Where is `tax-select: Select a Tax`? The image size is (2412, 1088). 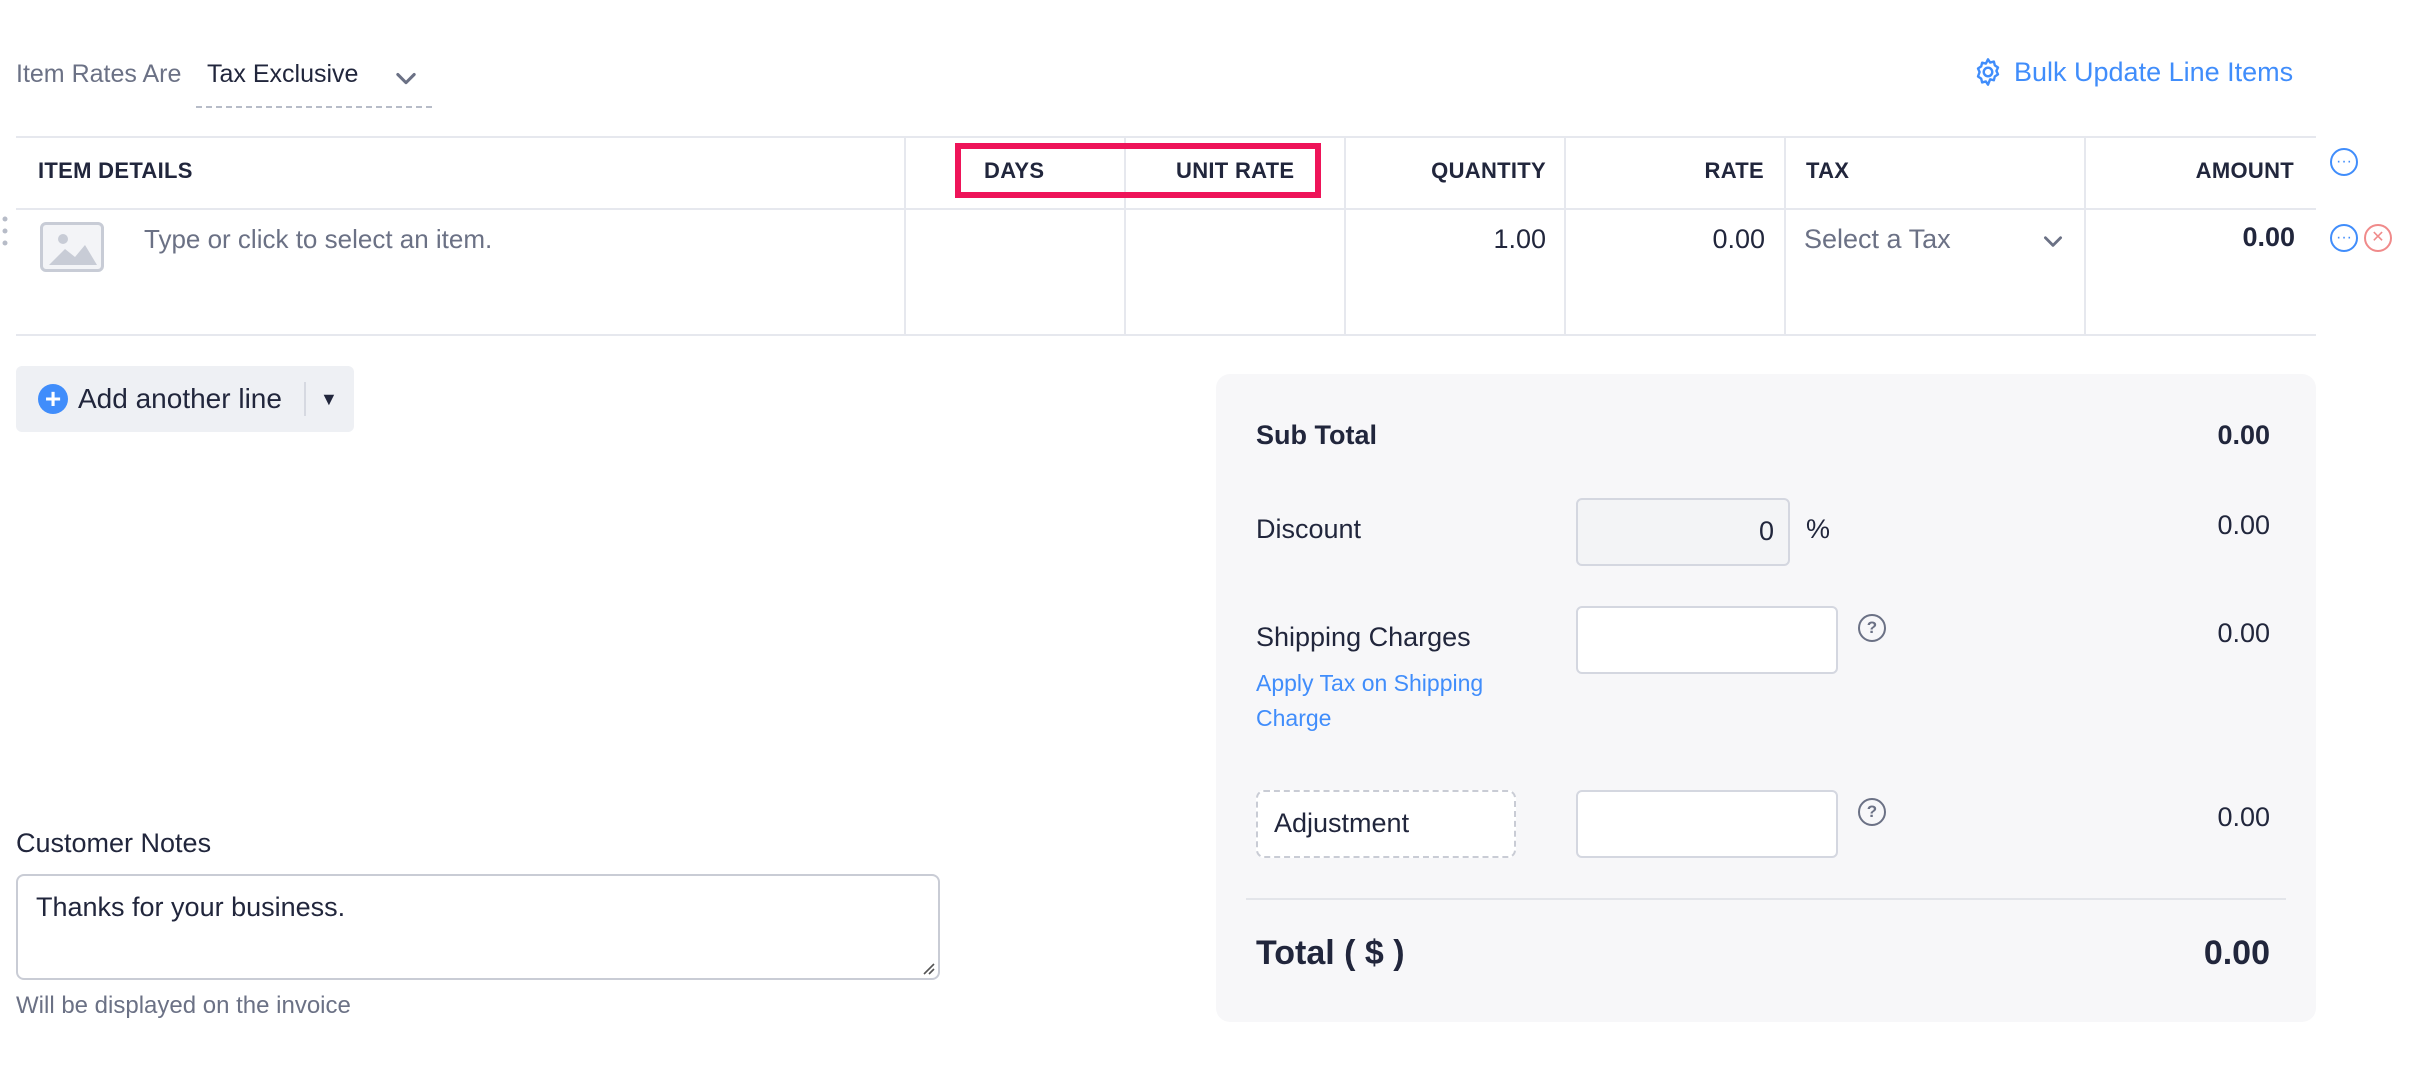 tax-select: Select a Tax is located at coordinates (1877, 239).